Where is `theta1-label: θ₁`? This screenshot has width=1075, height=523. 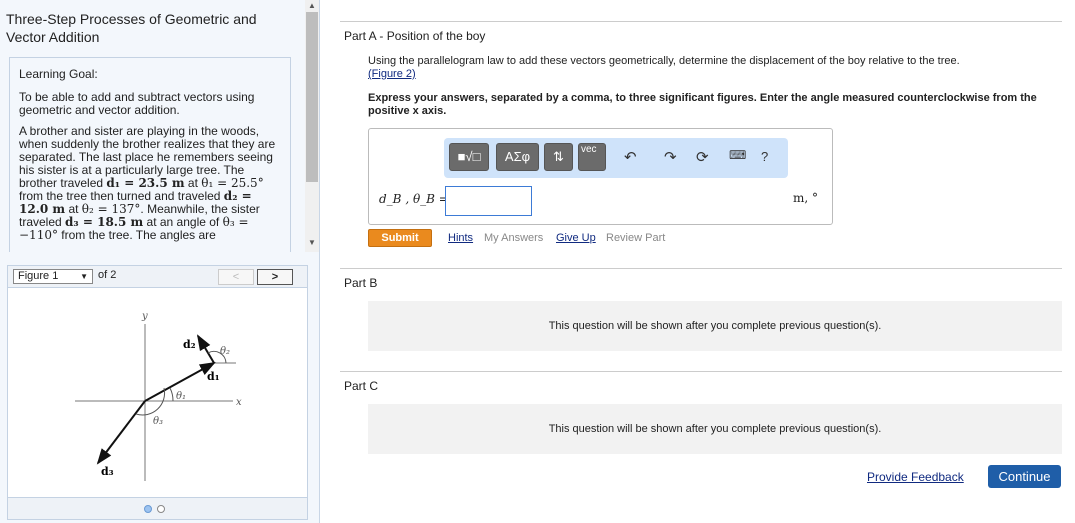
theta1-label: θ₁ is located at coordinates (181, 396).